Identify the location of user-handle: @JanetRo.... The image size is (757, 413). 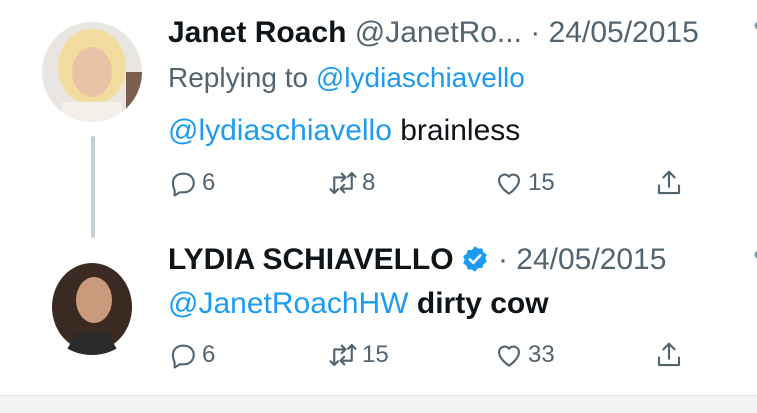
(438, 32).